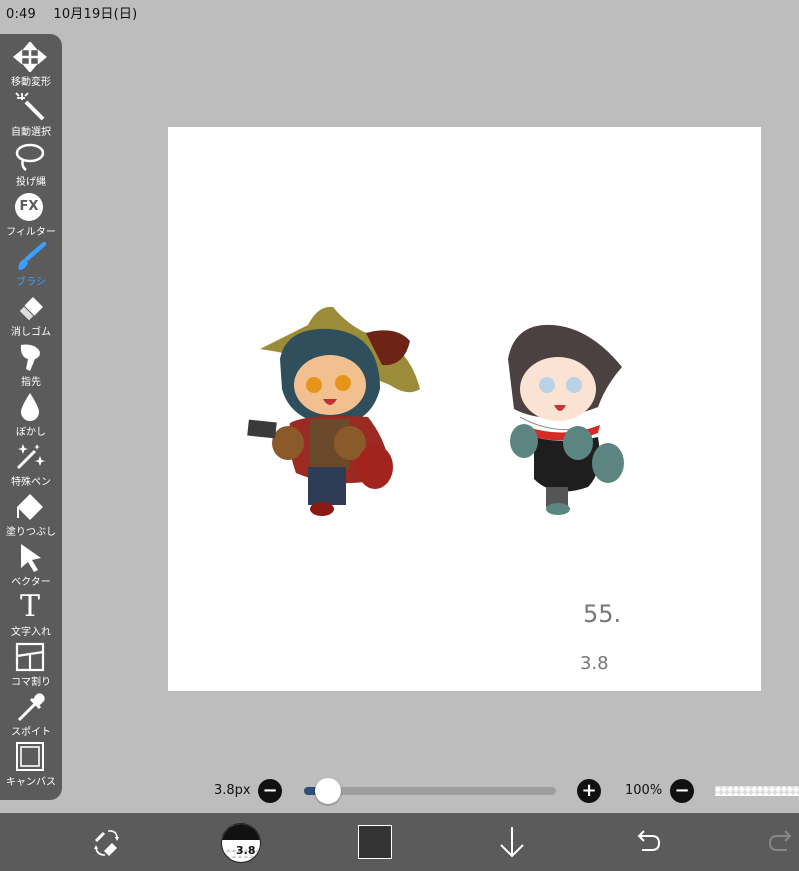 The width and height of the screenshot is (799, 871). I want to click on brush-size-decrease-button: −, so click(270, 791).